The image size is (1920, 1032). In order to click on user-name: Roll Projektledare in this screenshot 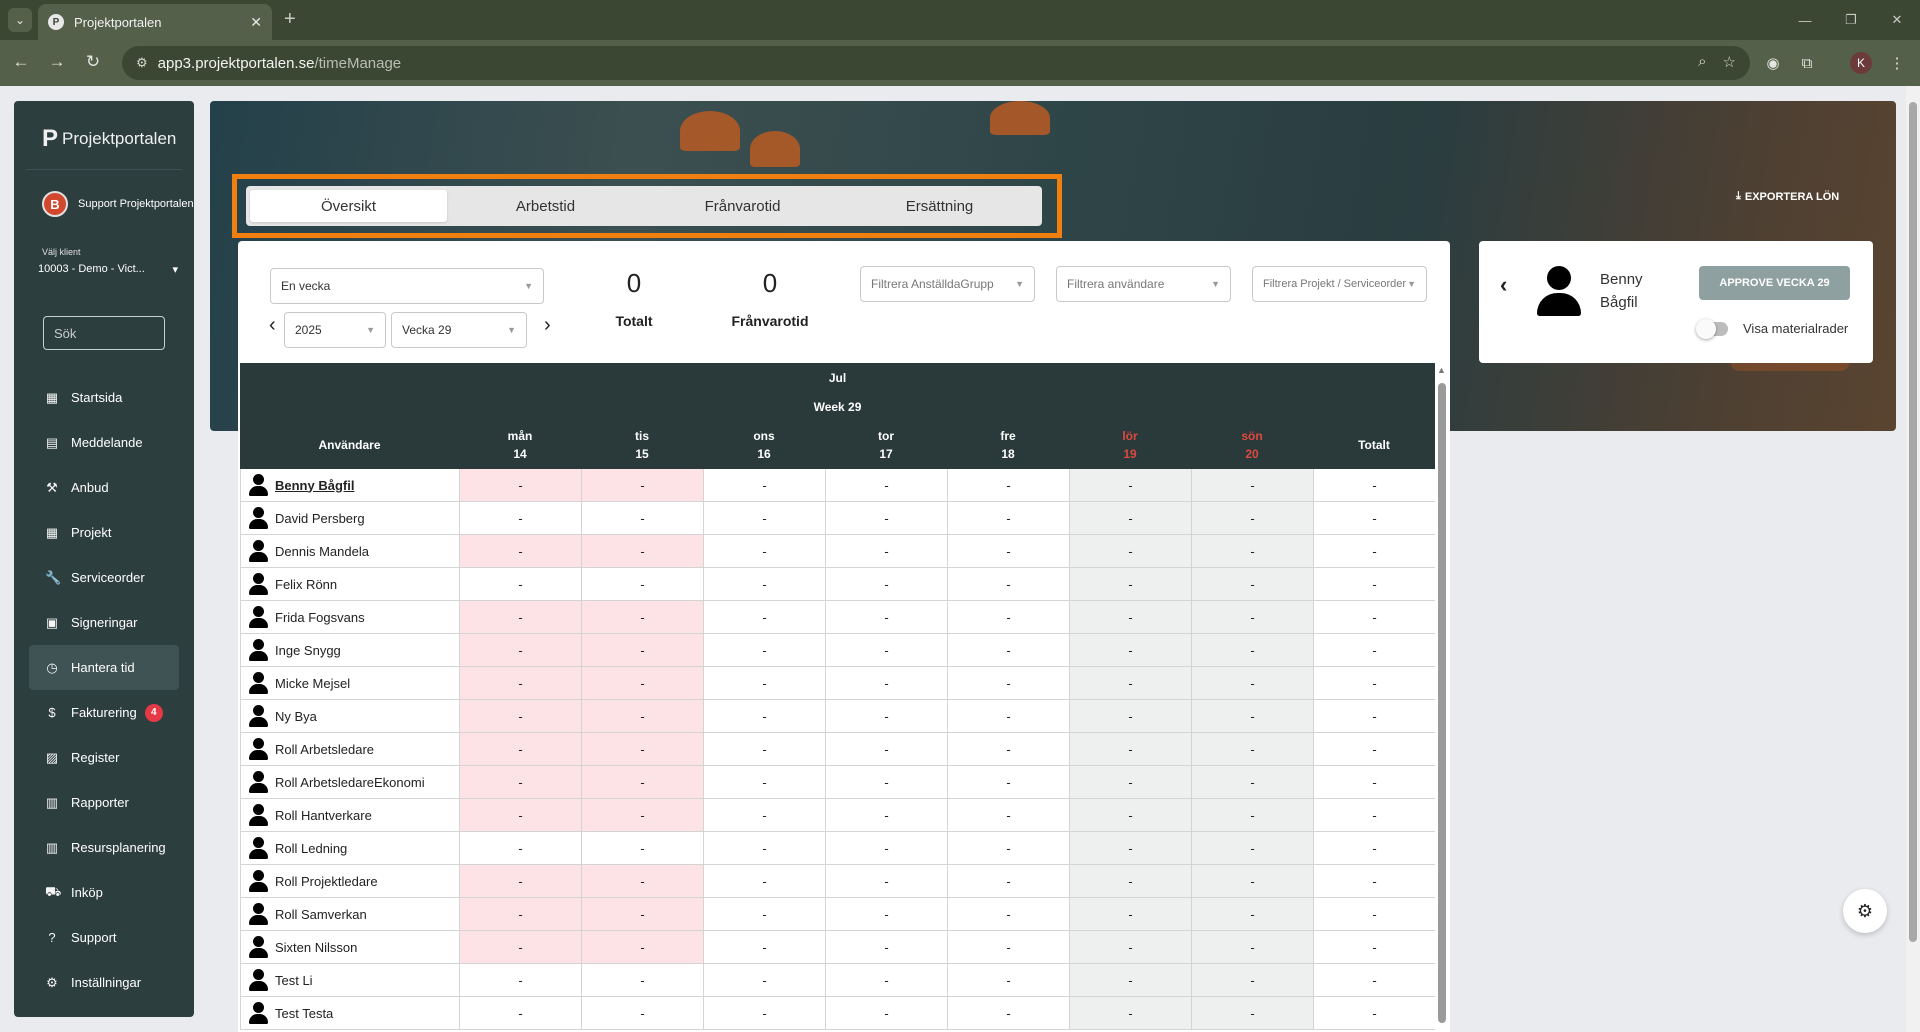, I will do `click(326, 881)`.